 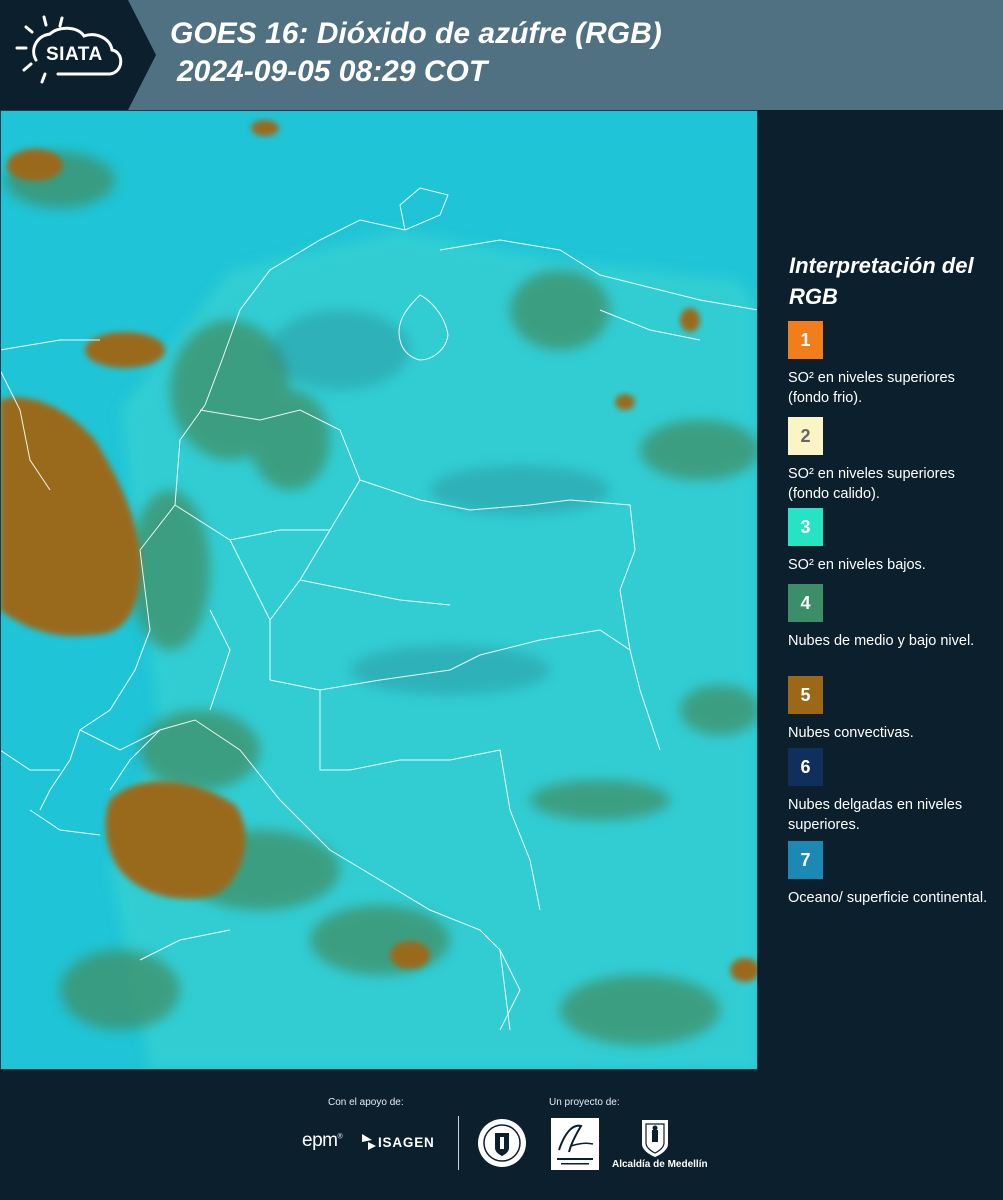 I want to click on legend-swatch-3: 3, so click(x=805, y=527).